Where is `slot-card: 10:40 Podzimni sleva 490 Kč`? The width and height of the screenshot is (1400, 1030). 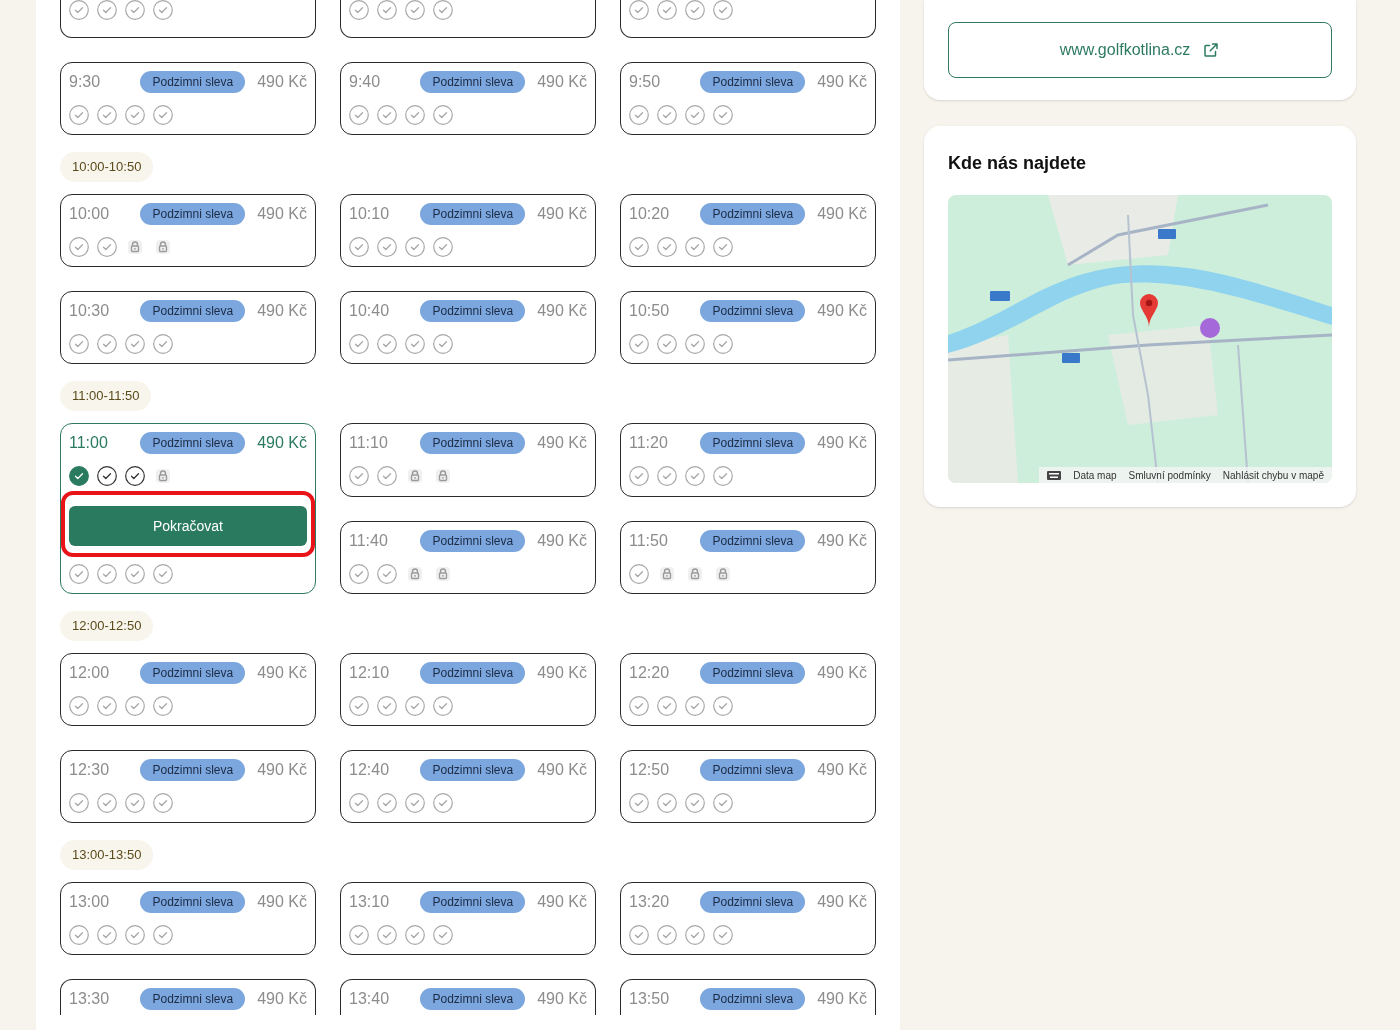 slot-card: 10:40 Podzimni sleva 490 Kč is located at coordinates (468, 327).